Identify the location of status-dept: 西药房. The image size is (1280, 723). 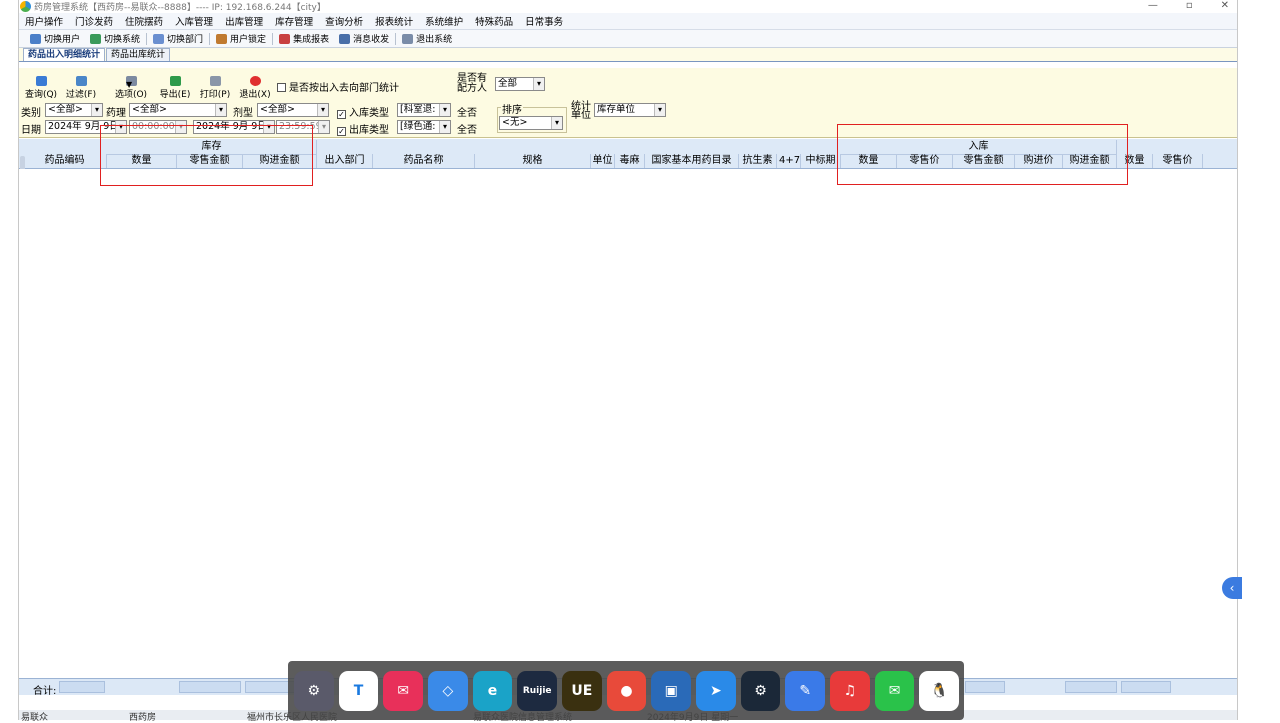
(143, 718).